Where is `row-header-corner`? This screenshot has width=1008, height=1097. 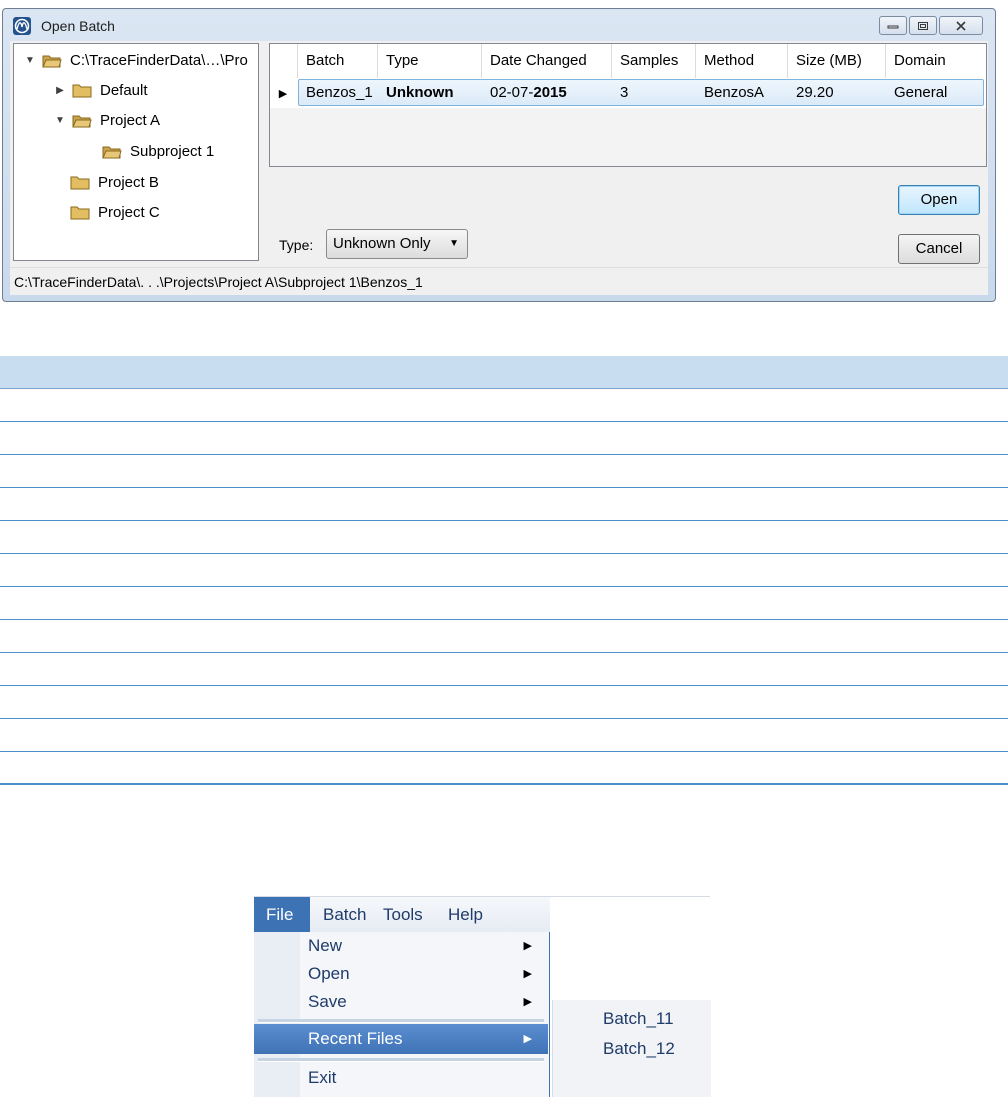
row-header-corner is located at coordinates (284, 61).